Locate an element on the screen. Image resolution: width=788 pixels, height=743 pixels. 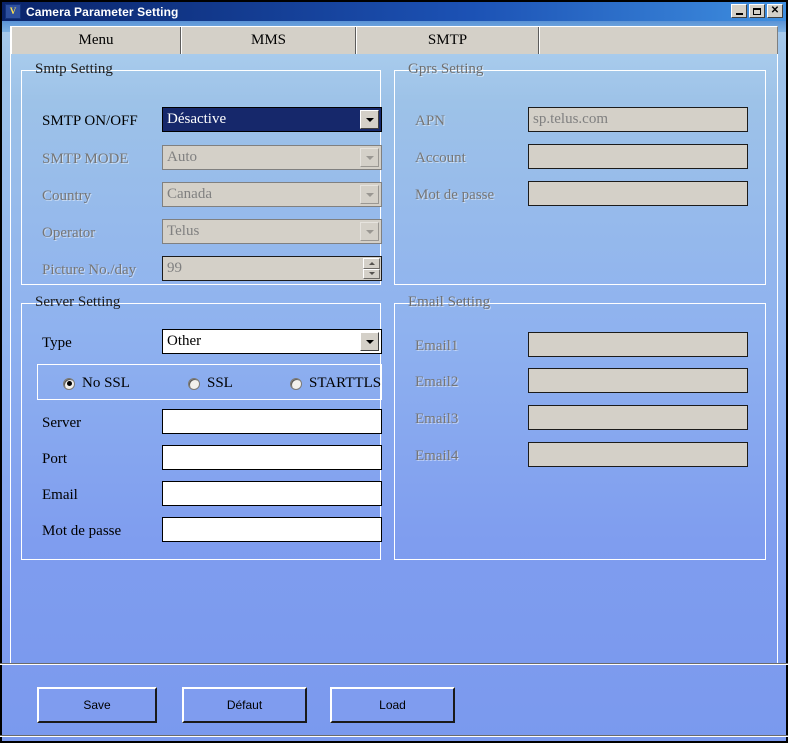
radio-no-ssl-label: No SSL is located at coordinates (106, 383).